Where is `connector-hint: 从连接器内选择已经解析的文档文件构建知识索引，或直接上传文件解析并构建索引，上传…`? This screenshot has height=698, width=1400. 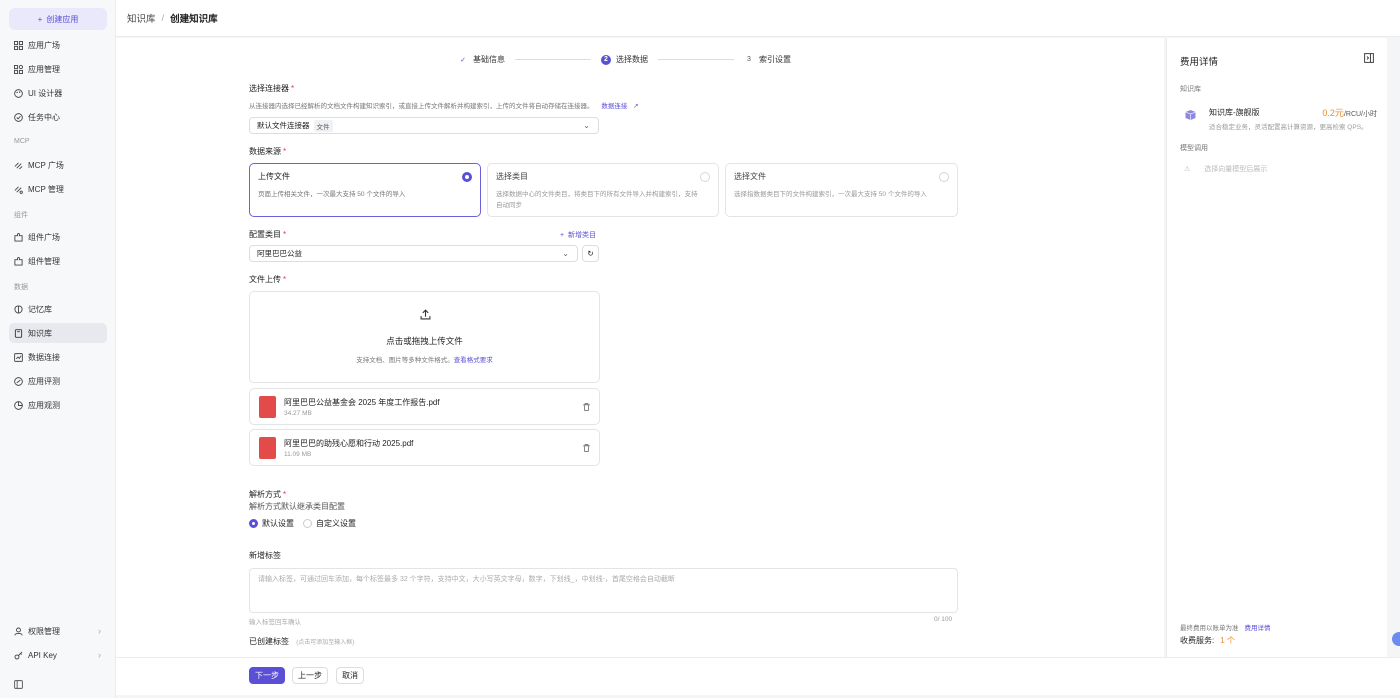
connector-hint: 从连接器内选择已经解析的文档文件构建知识索引，或直接上传文件解析并构建索引，上传… is located at coordinates (444, 106).